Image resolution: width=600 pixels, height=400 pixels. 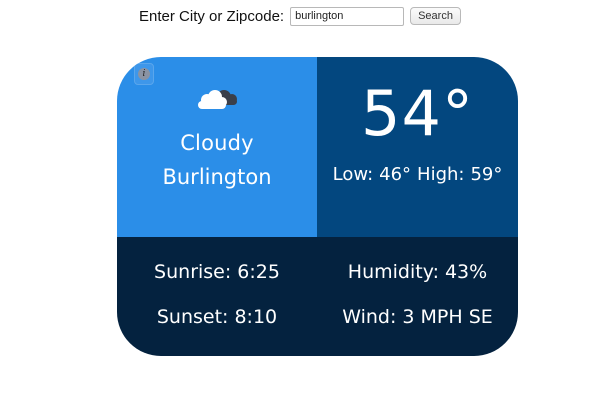 I want to click on info-icon: i, so click(x=144, y=74).